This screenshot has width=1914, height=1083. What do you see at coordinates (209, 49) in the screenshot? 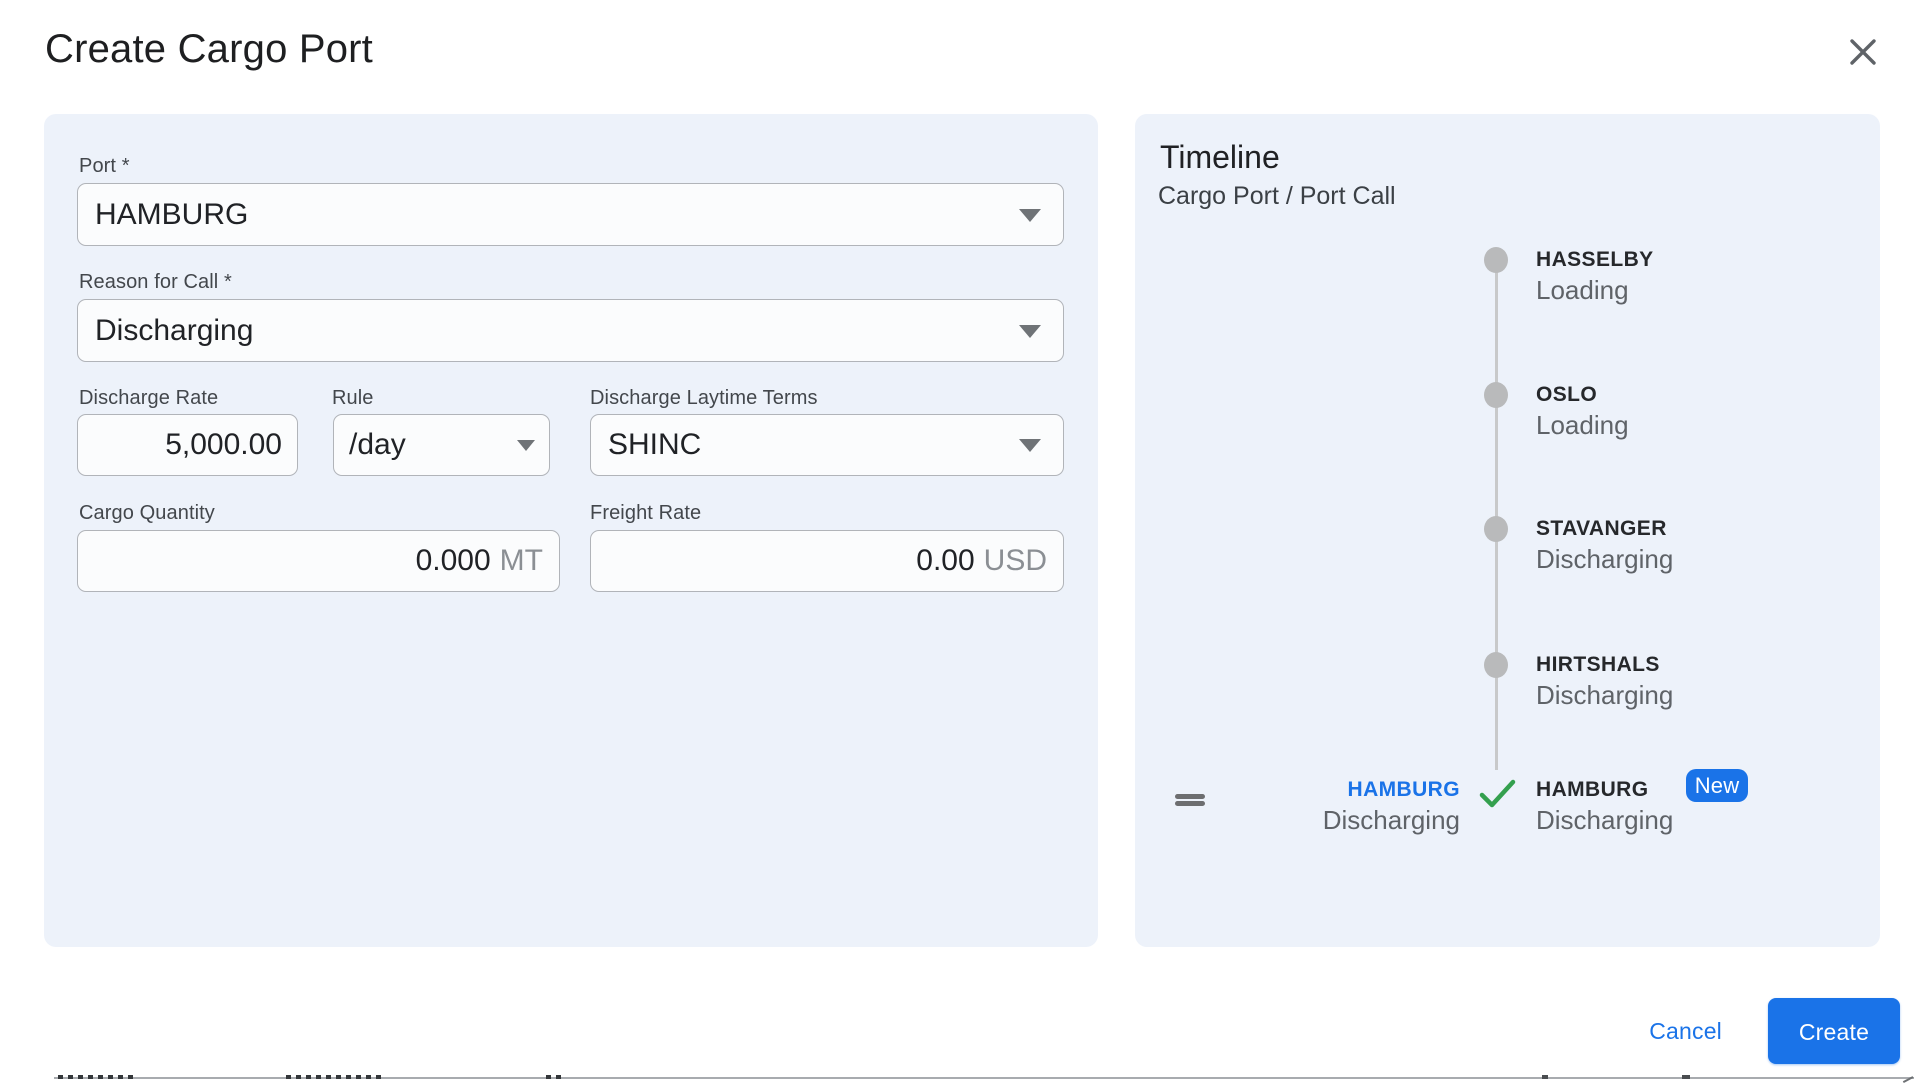
I see `page-title: Create Cargo Port` at bounding box center [209, 49].